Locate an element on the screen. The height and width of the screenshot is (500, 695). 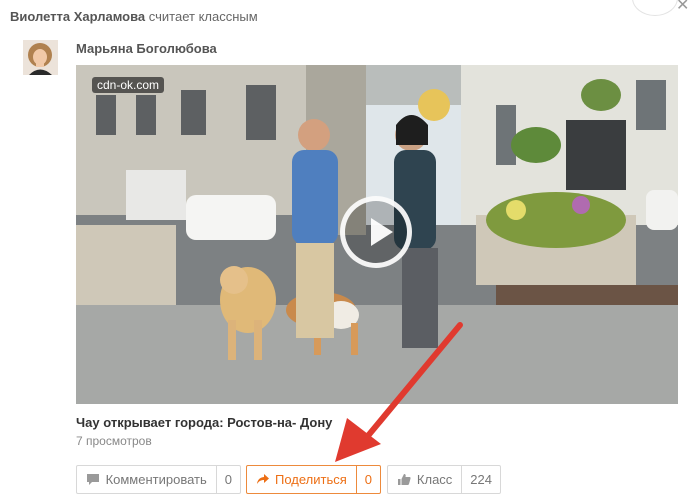
video-title: Чау открывает города: Ростов-на- Дону is located at coordinates (204, 422).